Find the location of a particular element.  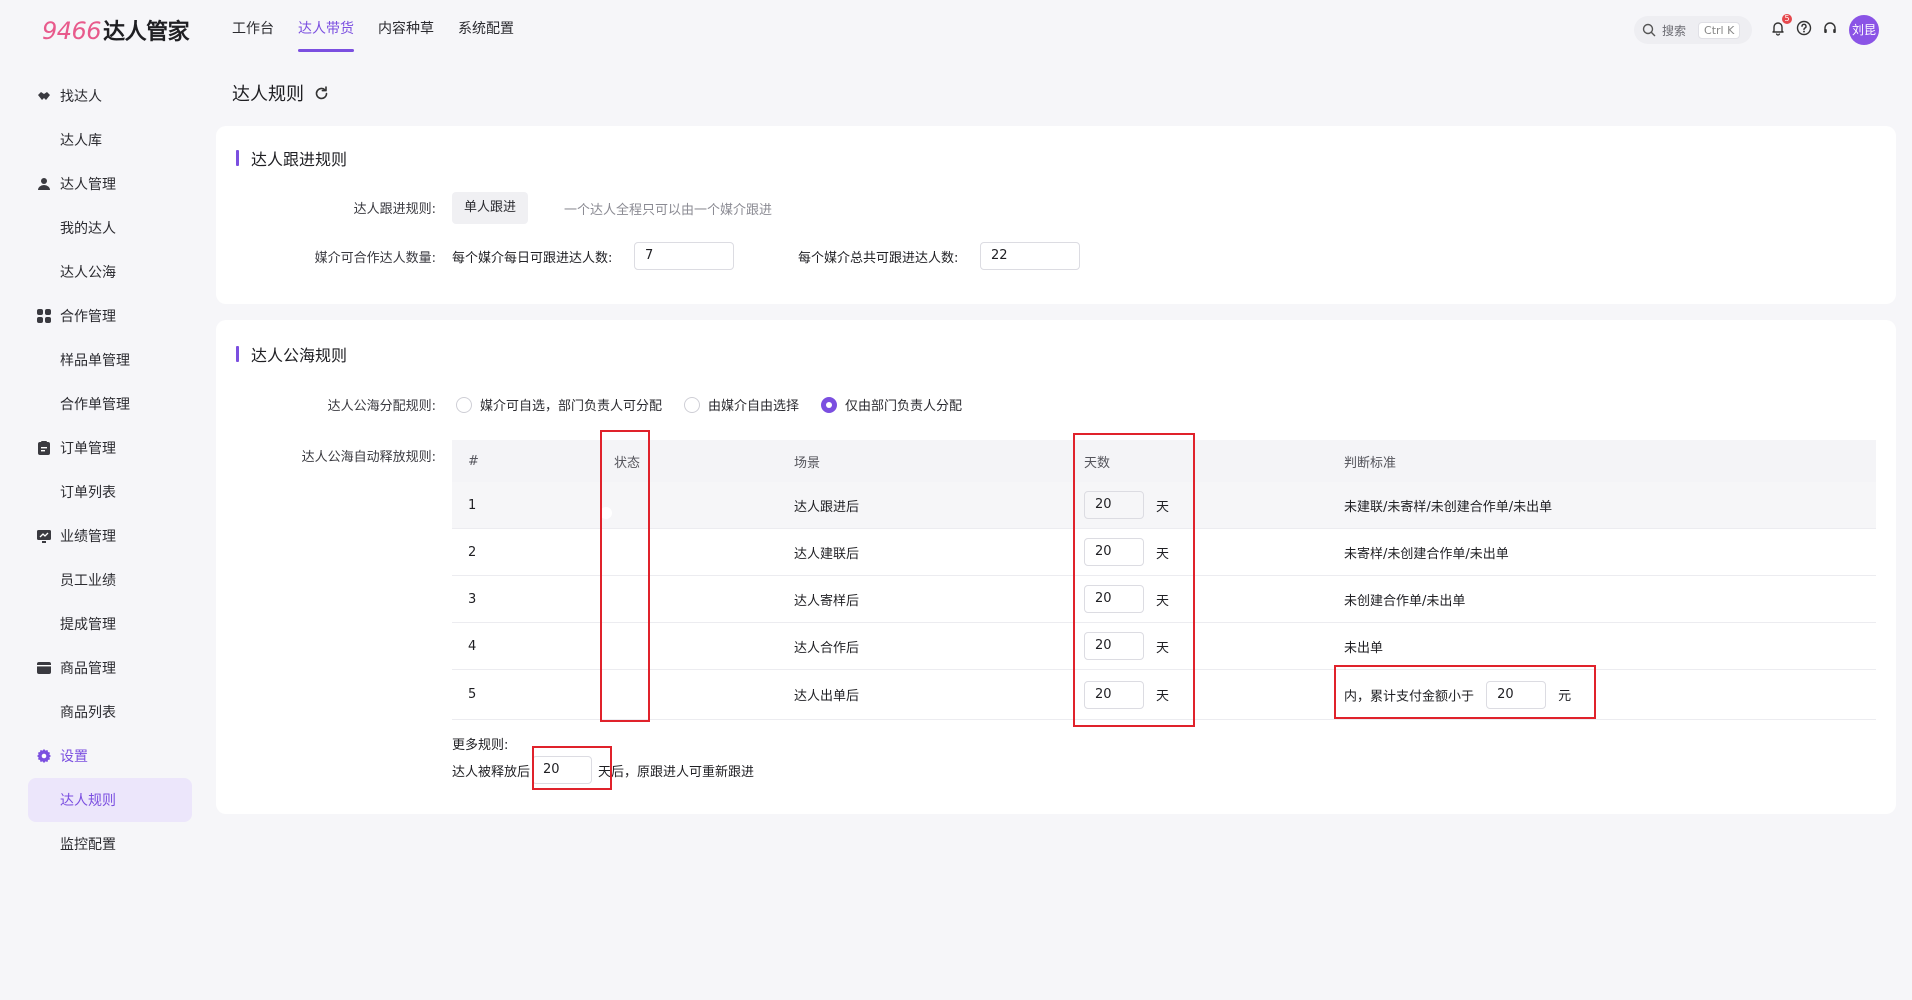

row-scene: 达人合作后 is located at coordinates (827, 648).